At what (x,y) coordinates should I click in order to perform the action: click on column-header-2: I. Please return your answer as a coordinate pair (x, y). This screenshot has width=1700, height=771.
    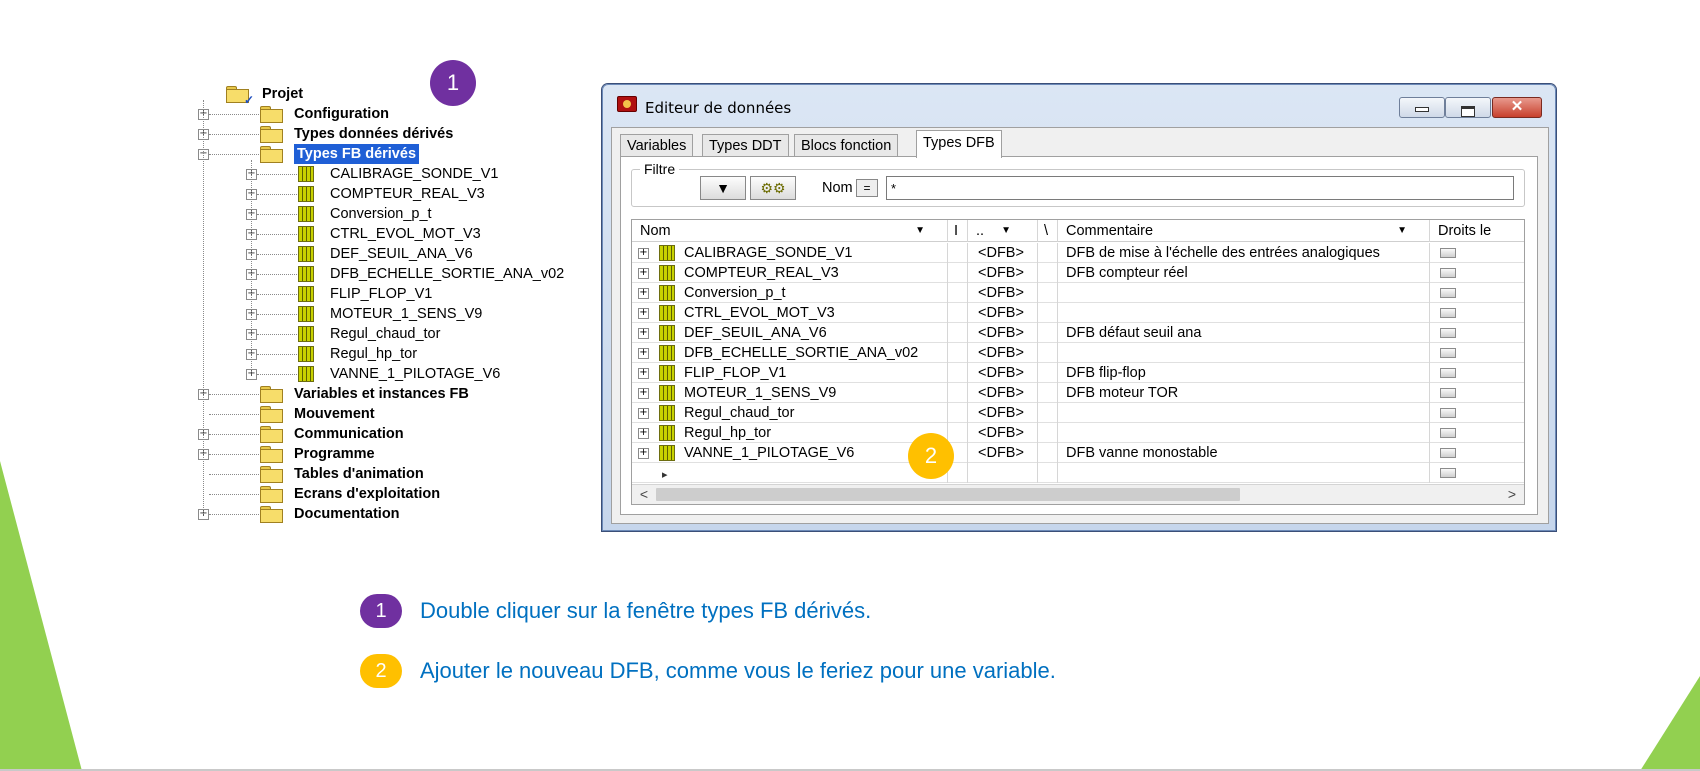
    Looking at the image, I should click on (958, 231).